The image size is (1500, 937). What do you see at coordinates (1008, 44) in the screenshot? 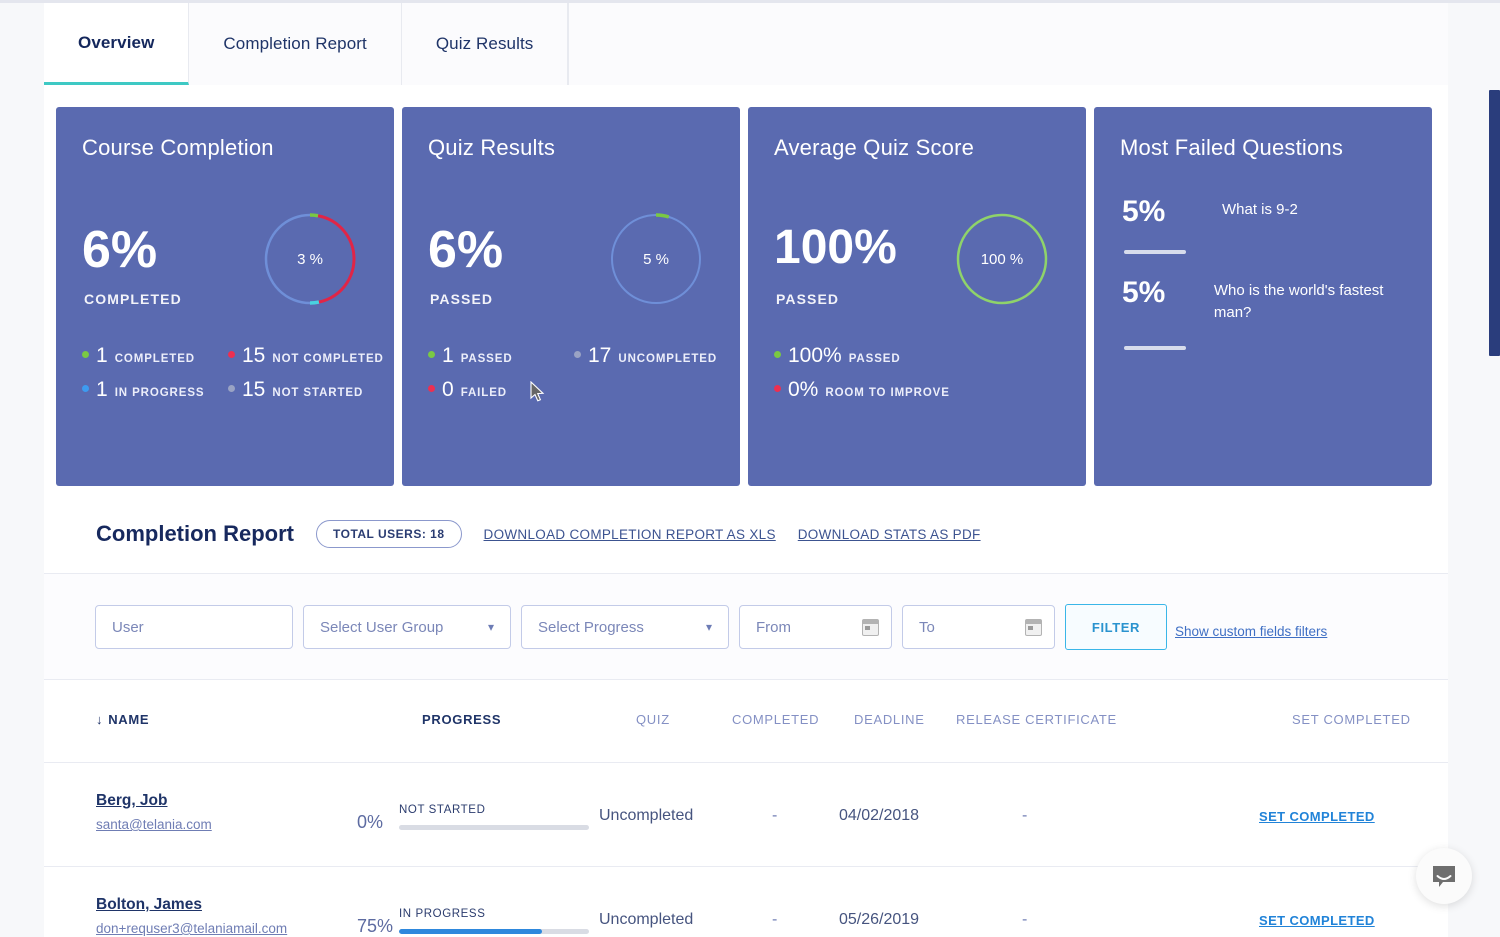
I see `tab-bar-filler` at bounding box center [1008, 44].